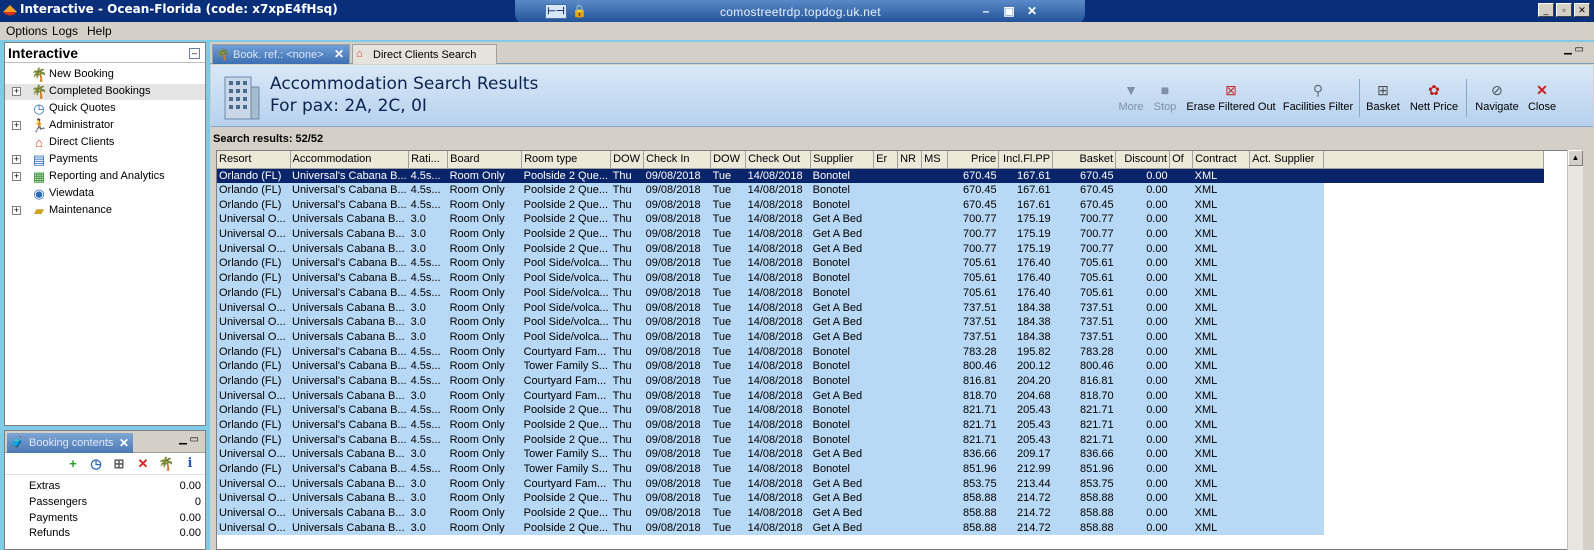 This screenshot has height=550, width=1594. I want to click on info-icon: i, so click(190, 464).